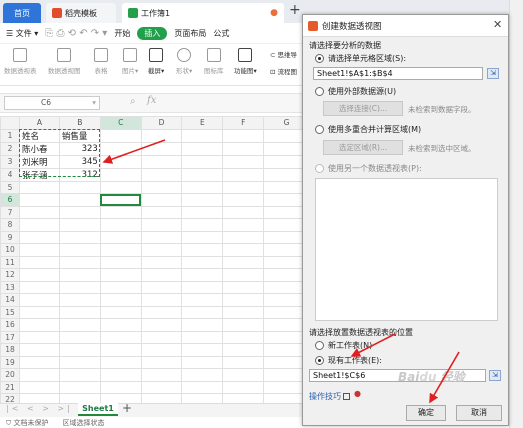 The height and width of the screenshot is (428, 523). Describe the element at coordinates (243, 262) in the screenshot. I see `cell-f11` at that location.